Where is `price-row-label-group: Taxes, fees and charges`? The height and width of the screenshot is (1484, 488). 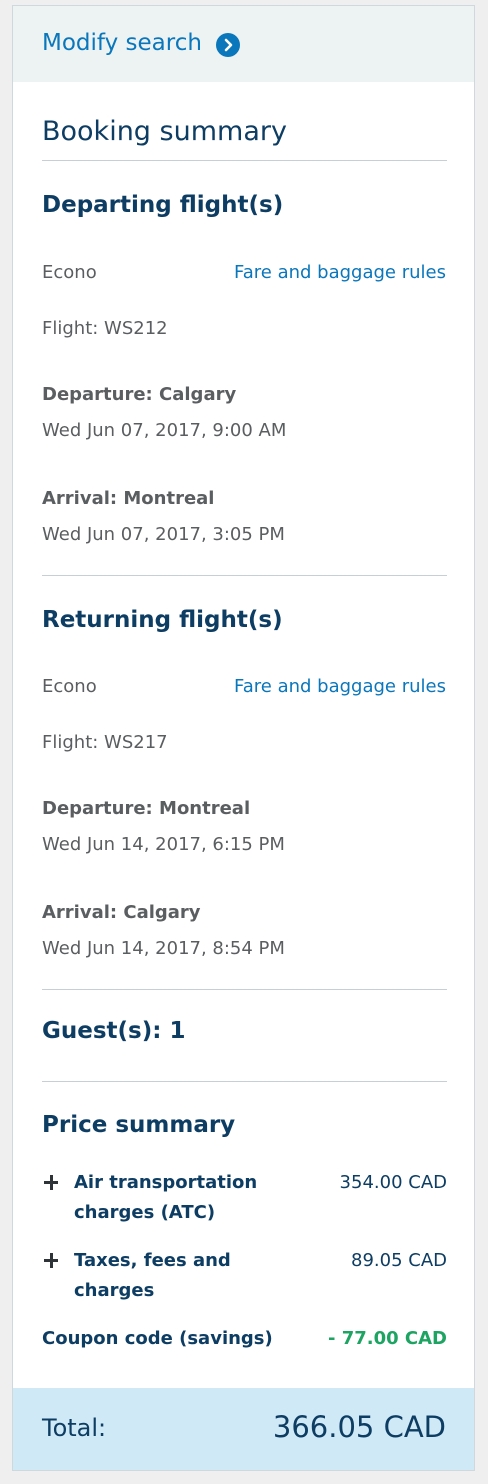
price-row-label-group: Taxes, fees and charges is located at coordinates (178, 1276).